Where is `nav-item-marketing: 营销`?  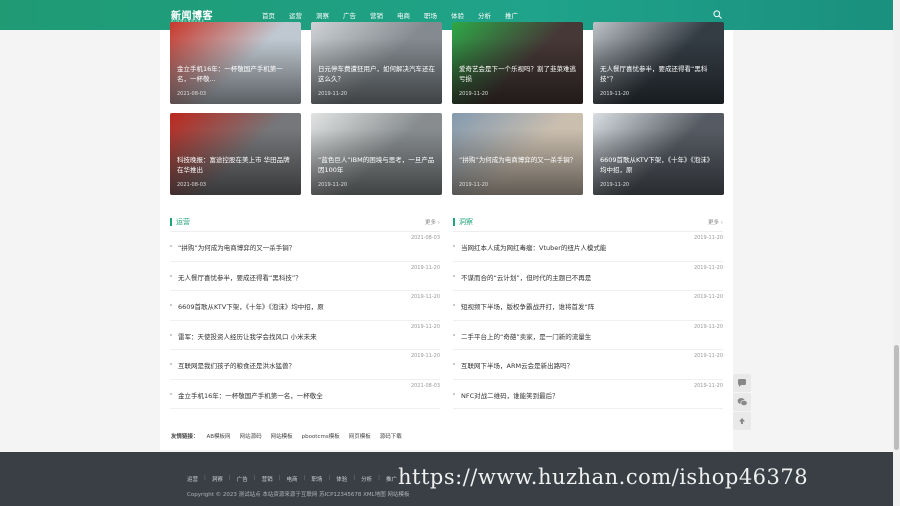
nav-item-marketing: 营销 is located at coordinates (376, 15).